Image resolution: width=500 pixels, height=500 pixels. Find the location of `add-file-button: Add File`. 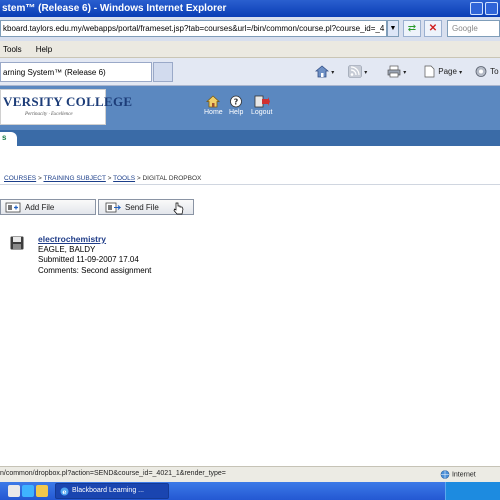

add-file-button: Add File is located at coordinates (48, 207).